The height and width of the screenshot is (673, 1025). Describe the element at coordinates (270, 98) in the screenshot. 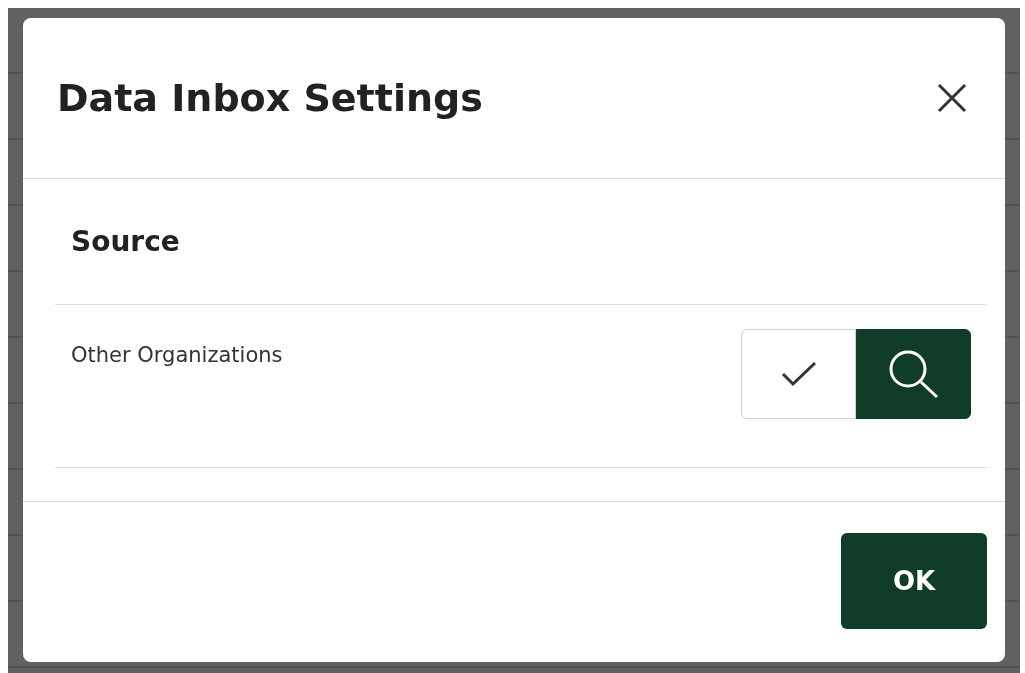

I see `dialog-title: Data Inbox Settings` at that location.